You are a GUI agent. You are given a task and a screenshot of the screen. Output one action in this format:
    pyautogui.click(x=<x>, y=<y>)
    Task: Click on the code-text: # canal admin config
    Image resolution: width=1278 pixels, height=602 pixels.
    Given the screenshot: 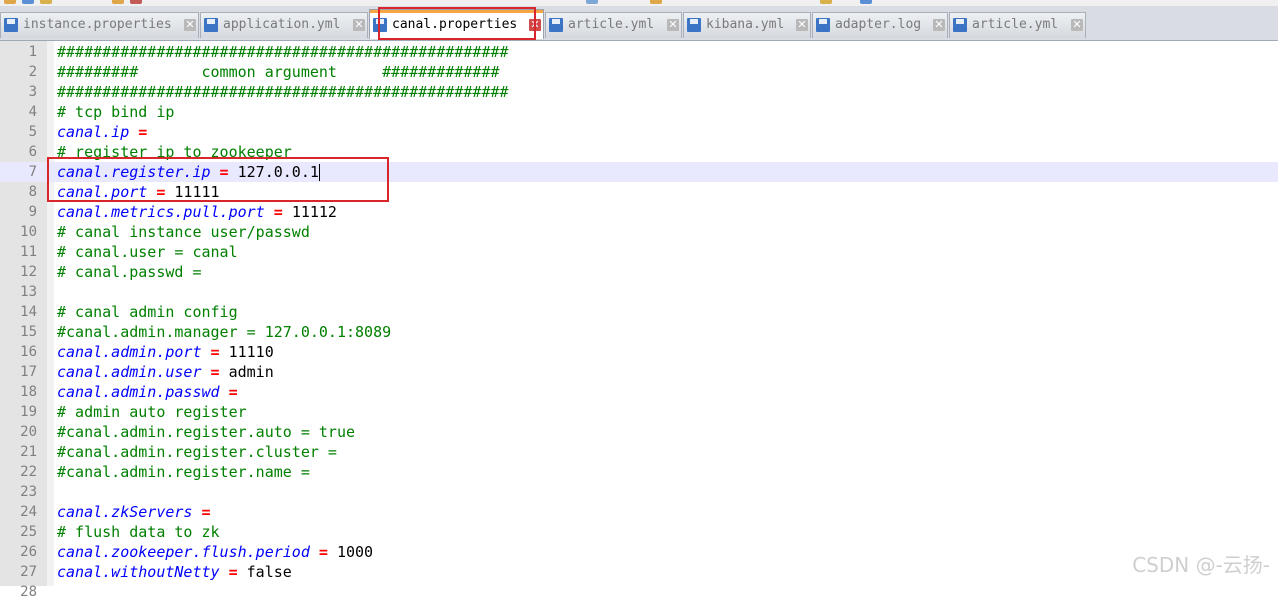 What is the action you would take?
    pyautogui.click(x=147, y=312)
    